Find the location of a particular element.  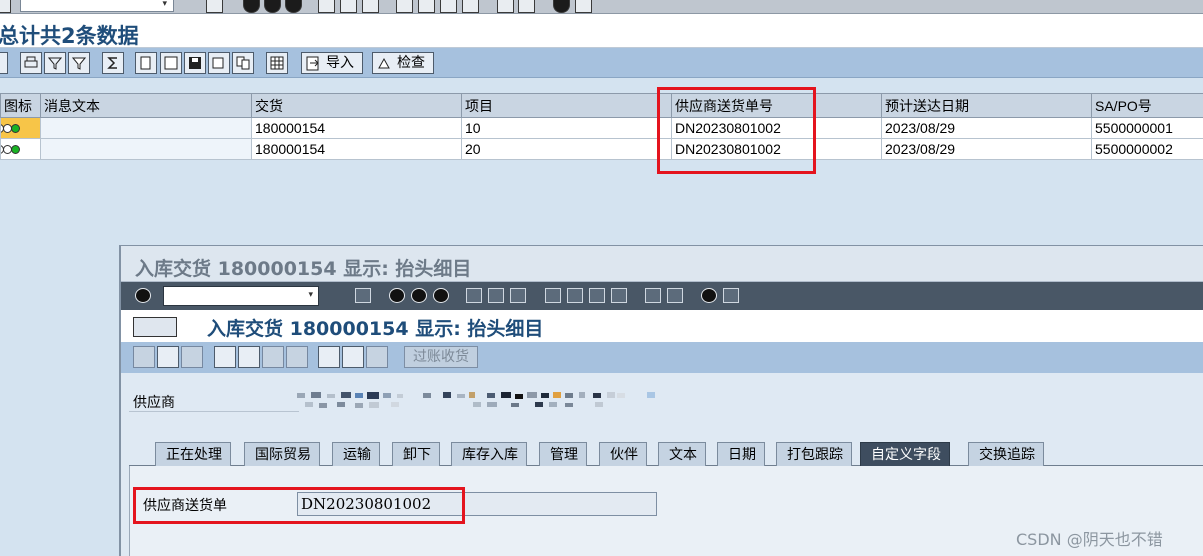

grid-header-row: 图标 消息文本 交货 项目 供应商送货单号 预计送达日期 SA/PO号 is located at coordinates (601, 105).